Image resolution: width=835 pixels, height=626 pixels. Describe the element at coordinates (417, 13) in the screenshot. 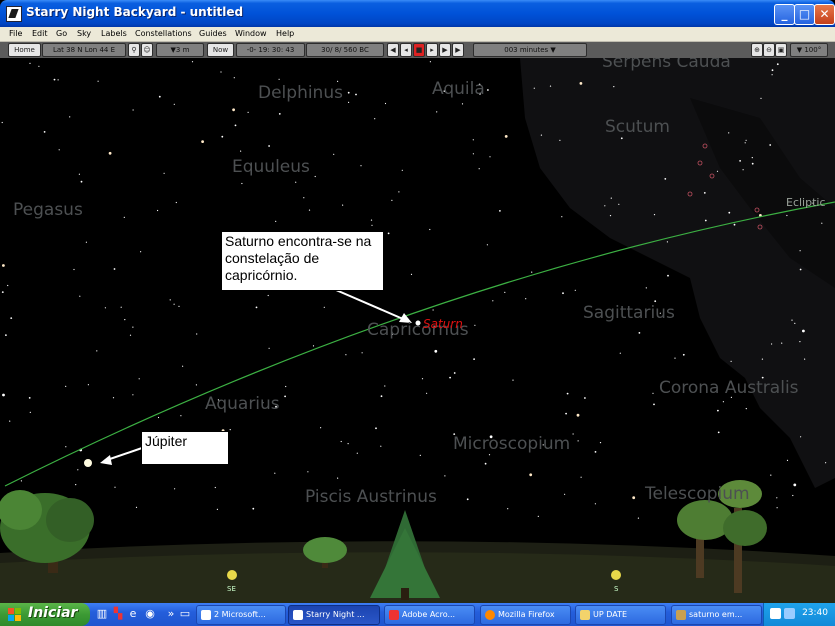

I see `title-bar: Starry Night Backyard - untitled _ □ ✕` at that location.